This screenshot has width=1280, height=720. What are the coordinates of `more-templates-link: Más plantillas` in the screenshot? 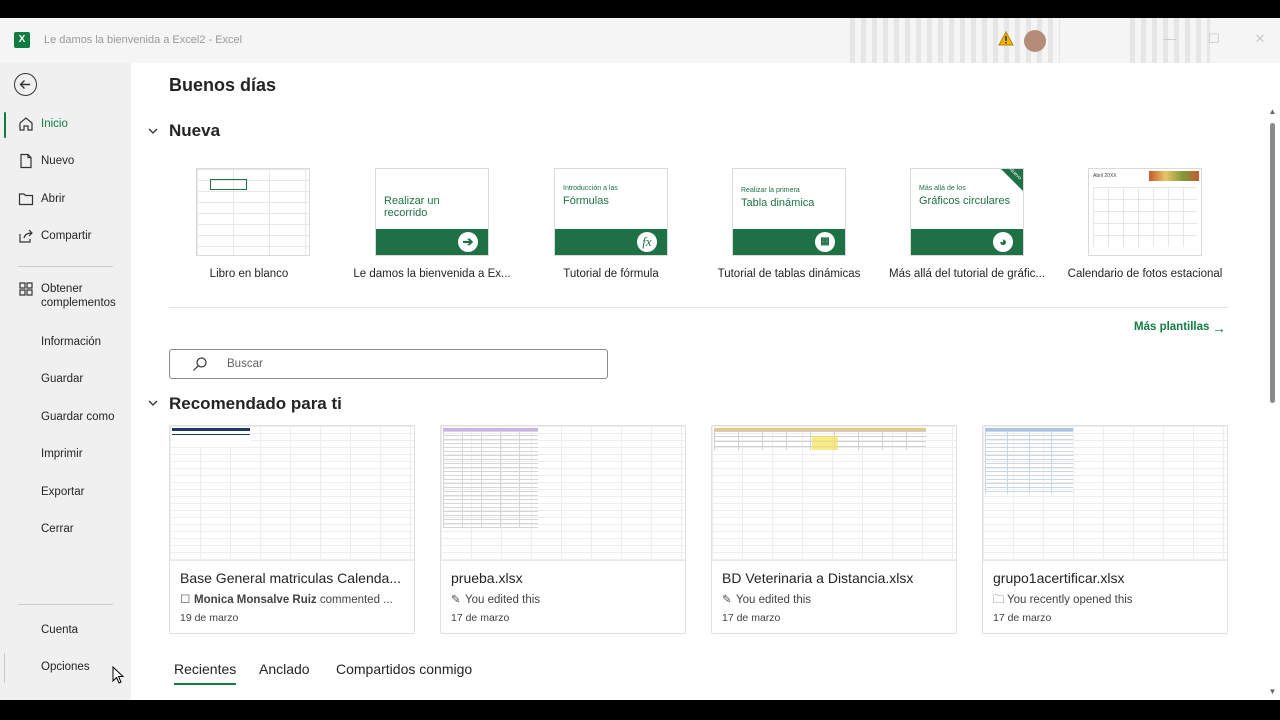 It's located at (1171, 327).